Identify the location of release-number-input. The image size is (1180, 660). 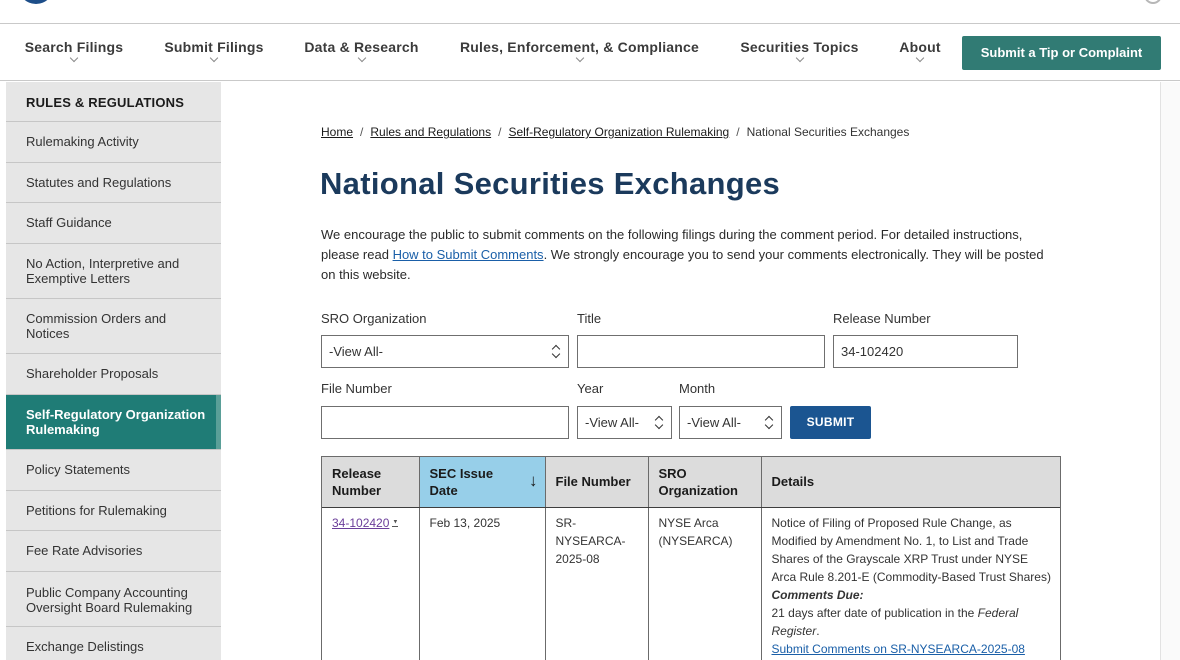
(925, 351).